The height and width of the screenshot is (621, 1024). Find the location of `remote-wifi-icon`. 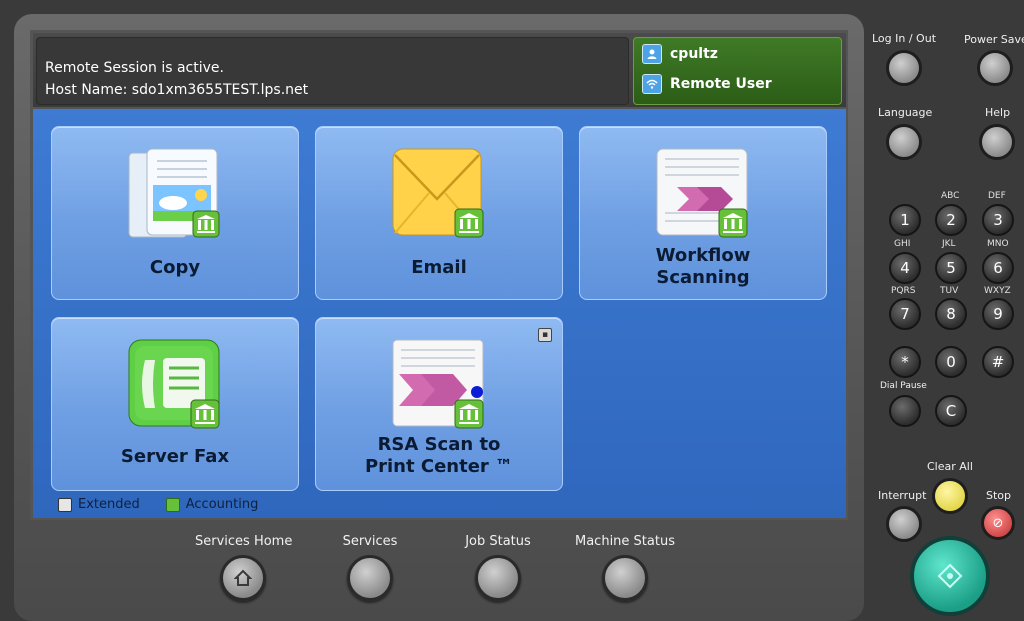

remote-wifi-icon is located at coordinates (652, 84).